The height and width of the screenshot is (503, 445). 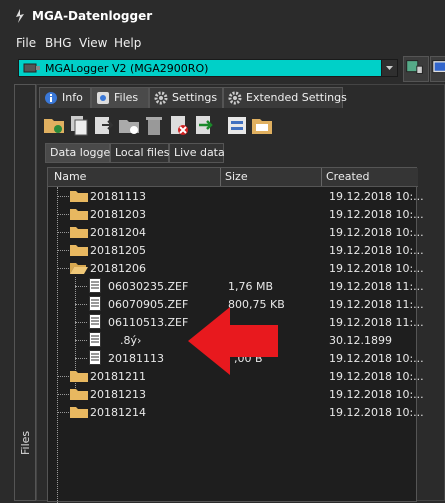 What do you see at coordinates (120, 97) in the screenshot?
I see `tab-files: Files` at bounding box center [120, 97].